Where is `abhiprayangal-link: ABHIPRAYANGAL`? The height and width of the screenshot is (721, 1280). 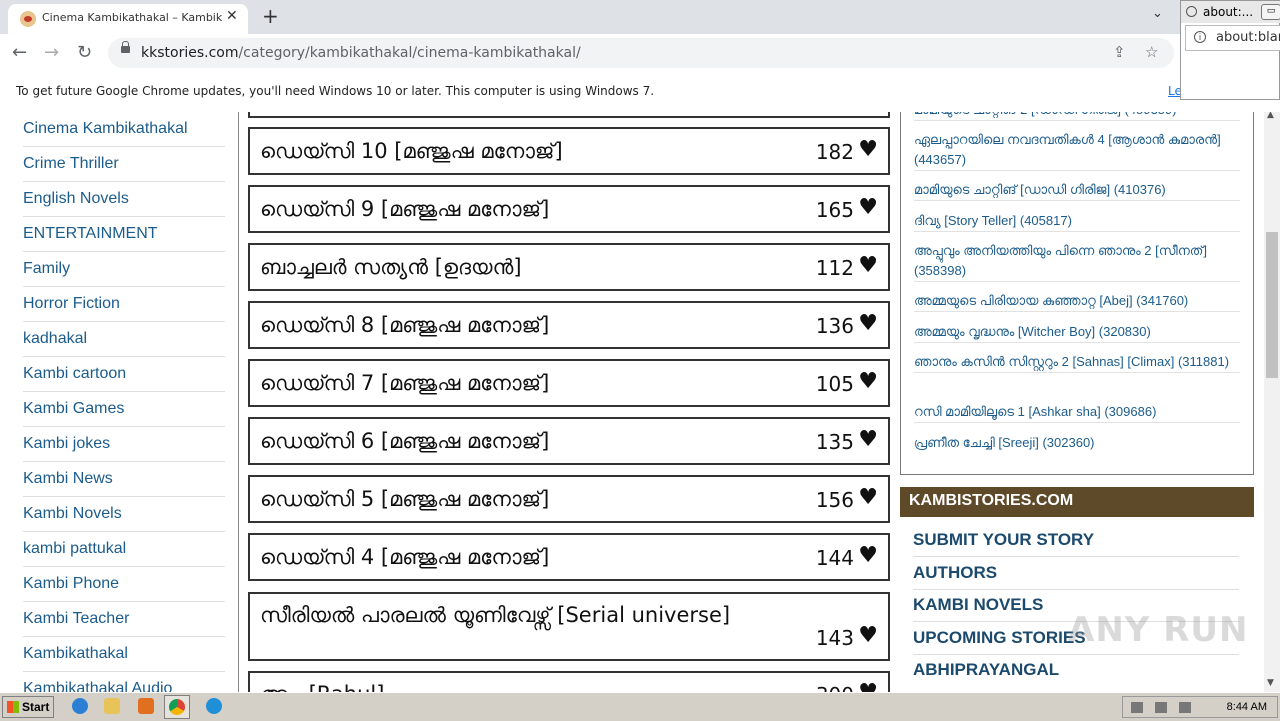
abhiprayangal-link: ABHIPRAYANGAL is located at coordinates (1076, 670).